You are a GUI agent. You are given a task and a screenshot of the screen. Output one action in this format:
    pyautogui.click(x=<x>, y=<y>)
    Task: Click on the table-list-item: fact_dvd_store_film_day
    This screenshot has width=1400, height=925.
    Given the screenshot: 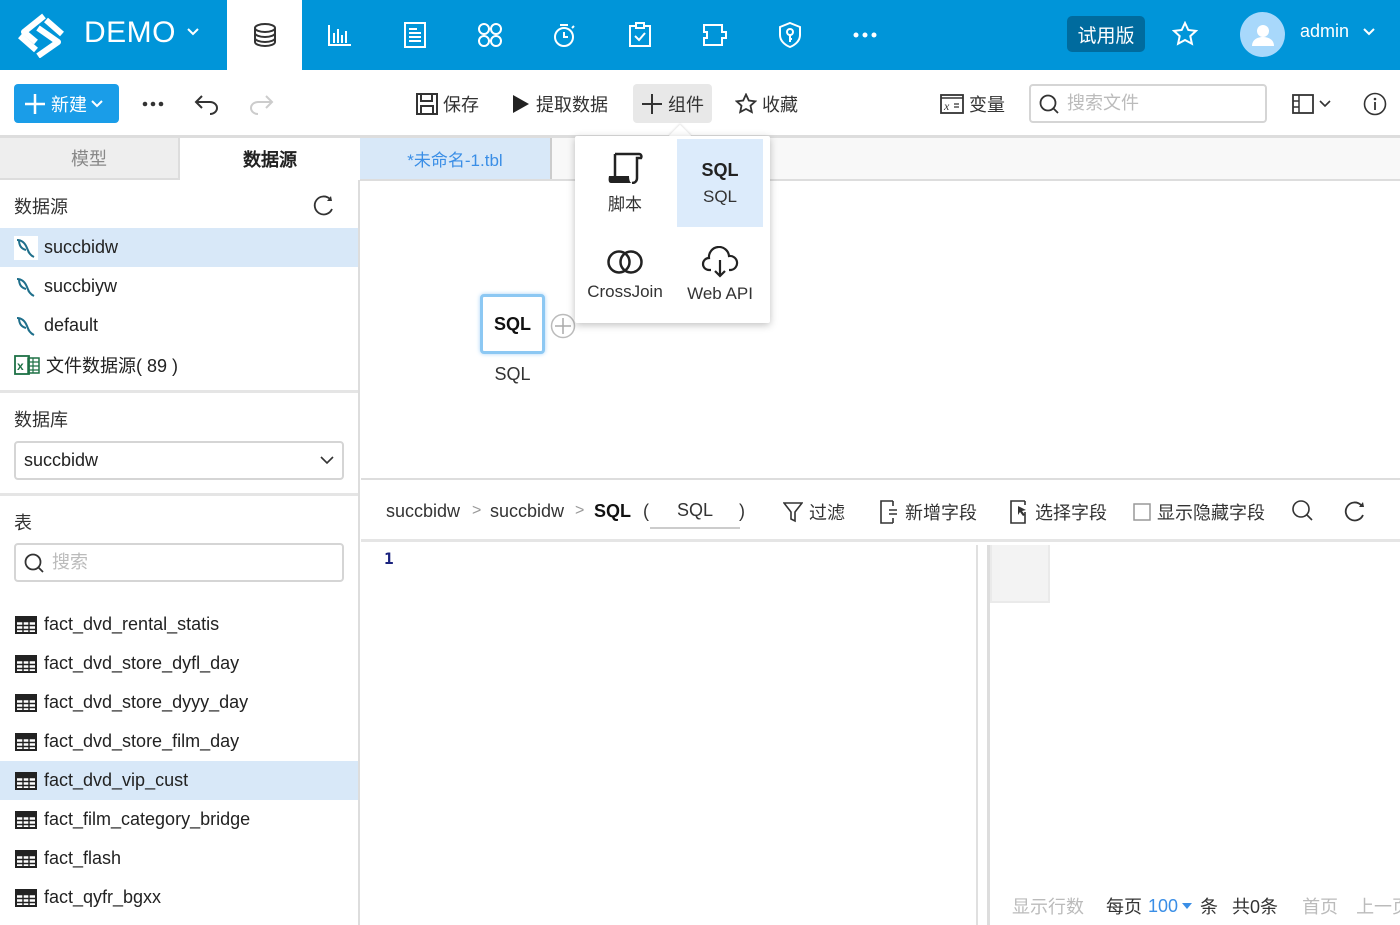 What is the action you would take?
    pyautogui.click(x=179, y=741)
    